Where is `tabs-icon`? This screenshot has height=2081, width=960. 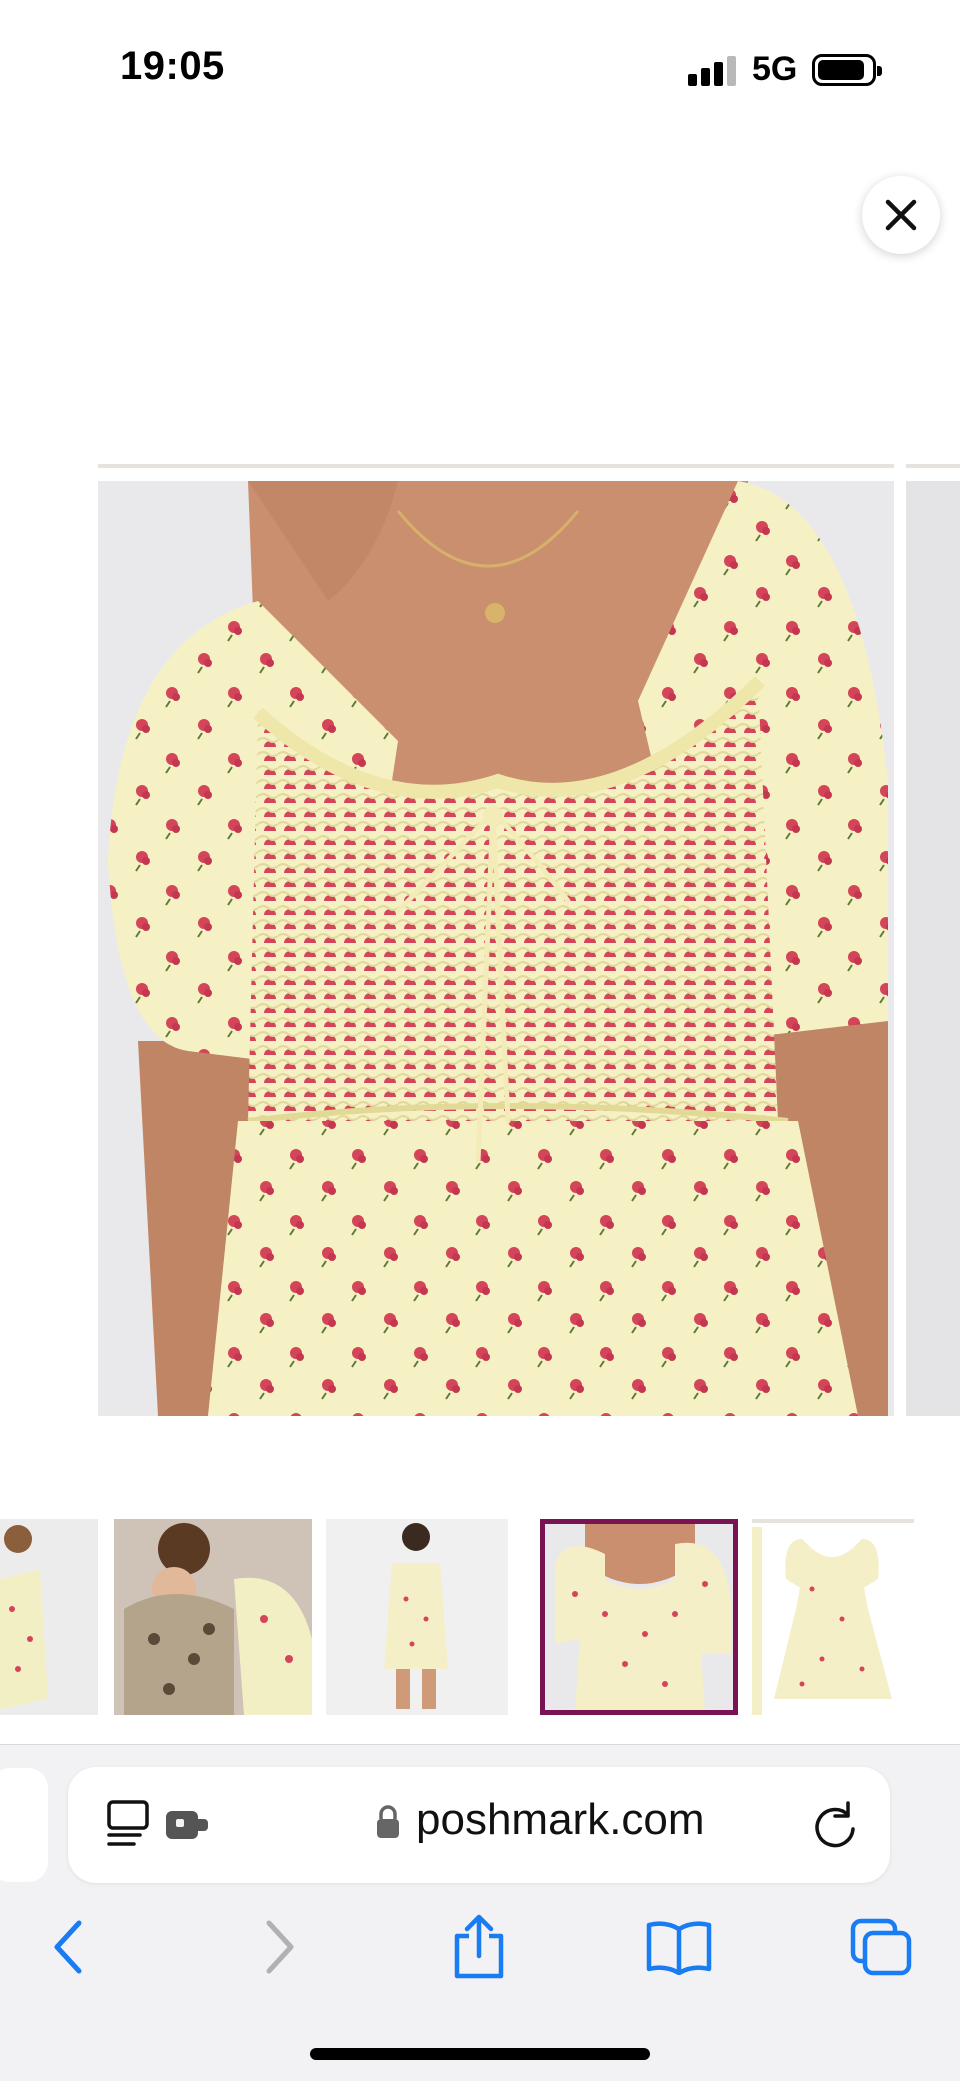
tabs-icon is located at coordinates (881, 1947).